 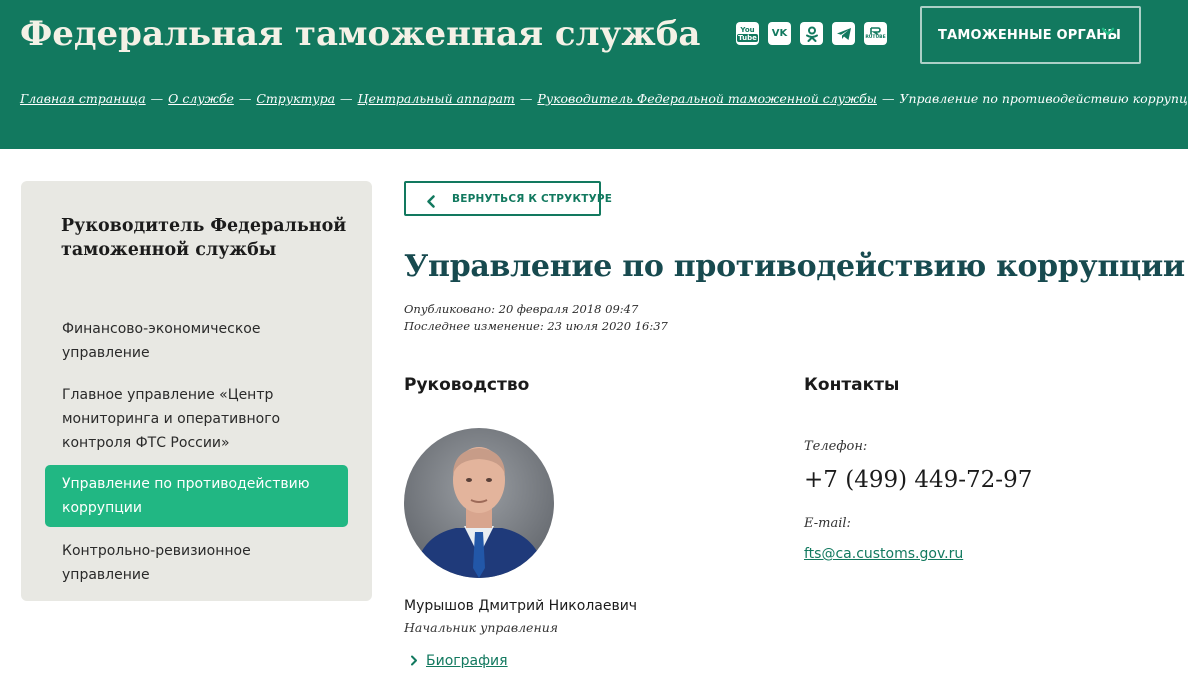 I want to click on leadership-heading: Руководство, so click(x=467, y=385).